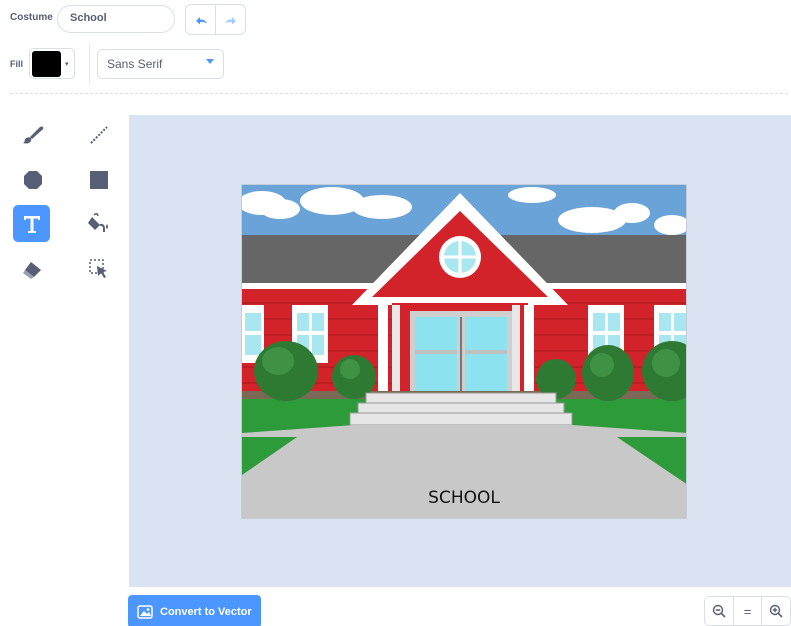  Describe the element at coordinates (464, 498) in the screenshot. I see `school-label-text: SCHOOL` at that location.